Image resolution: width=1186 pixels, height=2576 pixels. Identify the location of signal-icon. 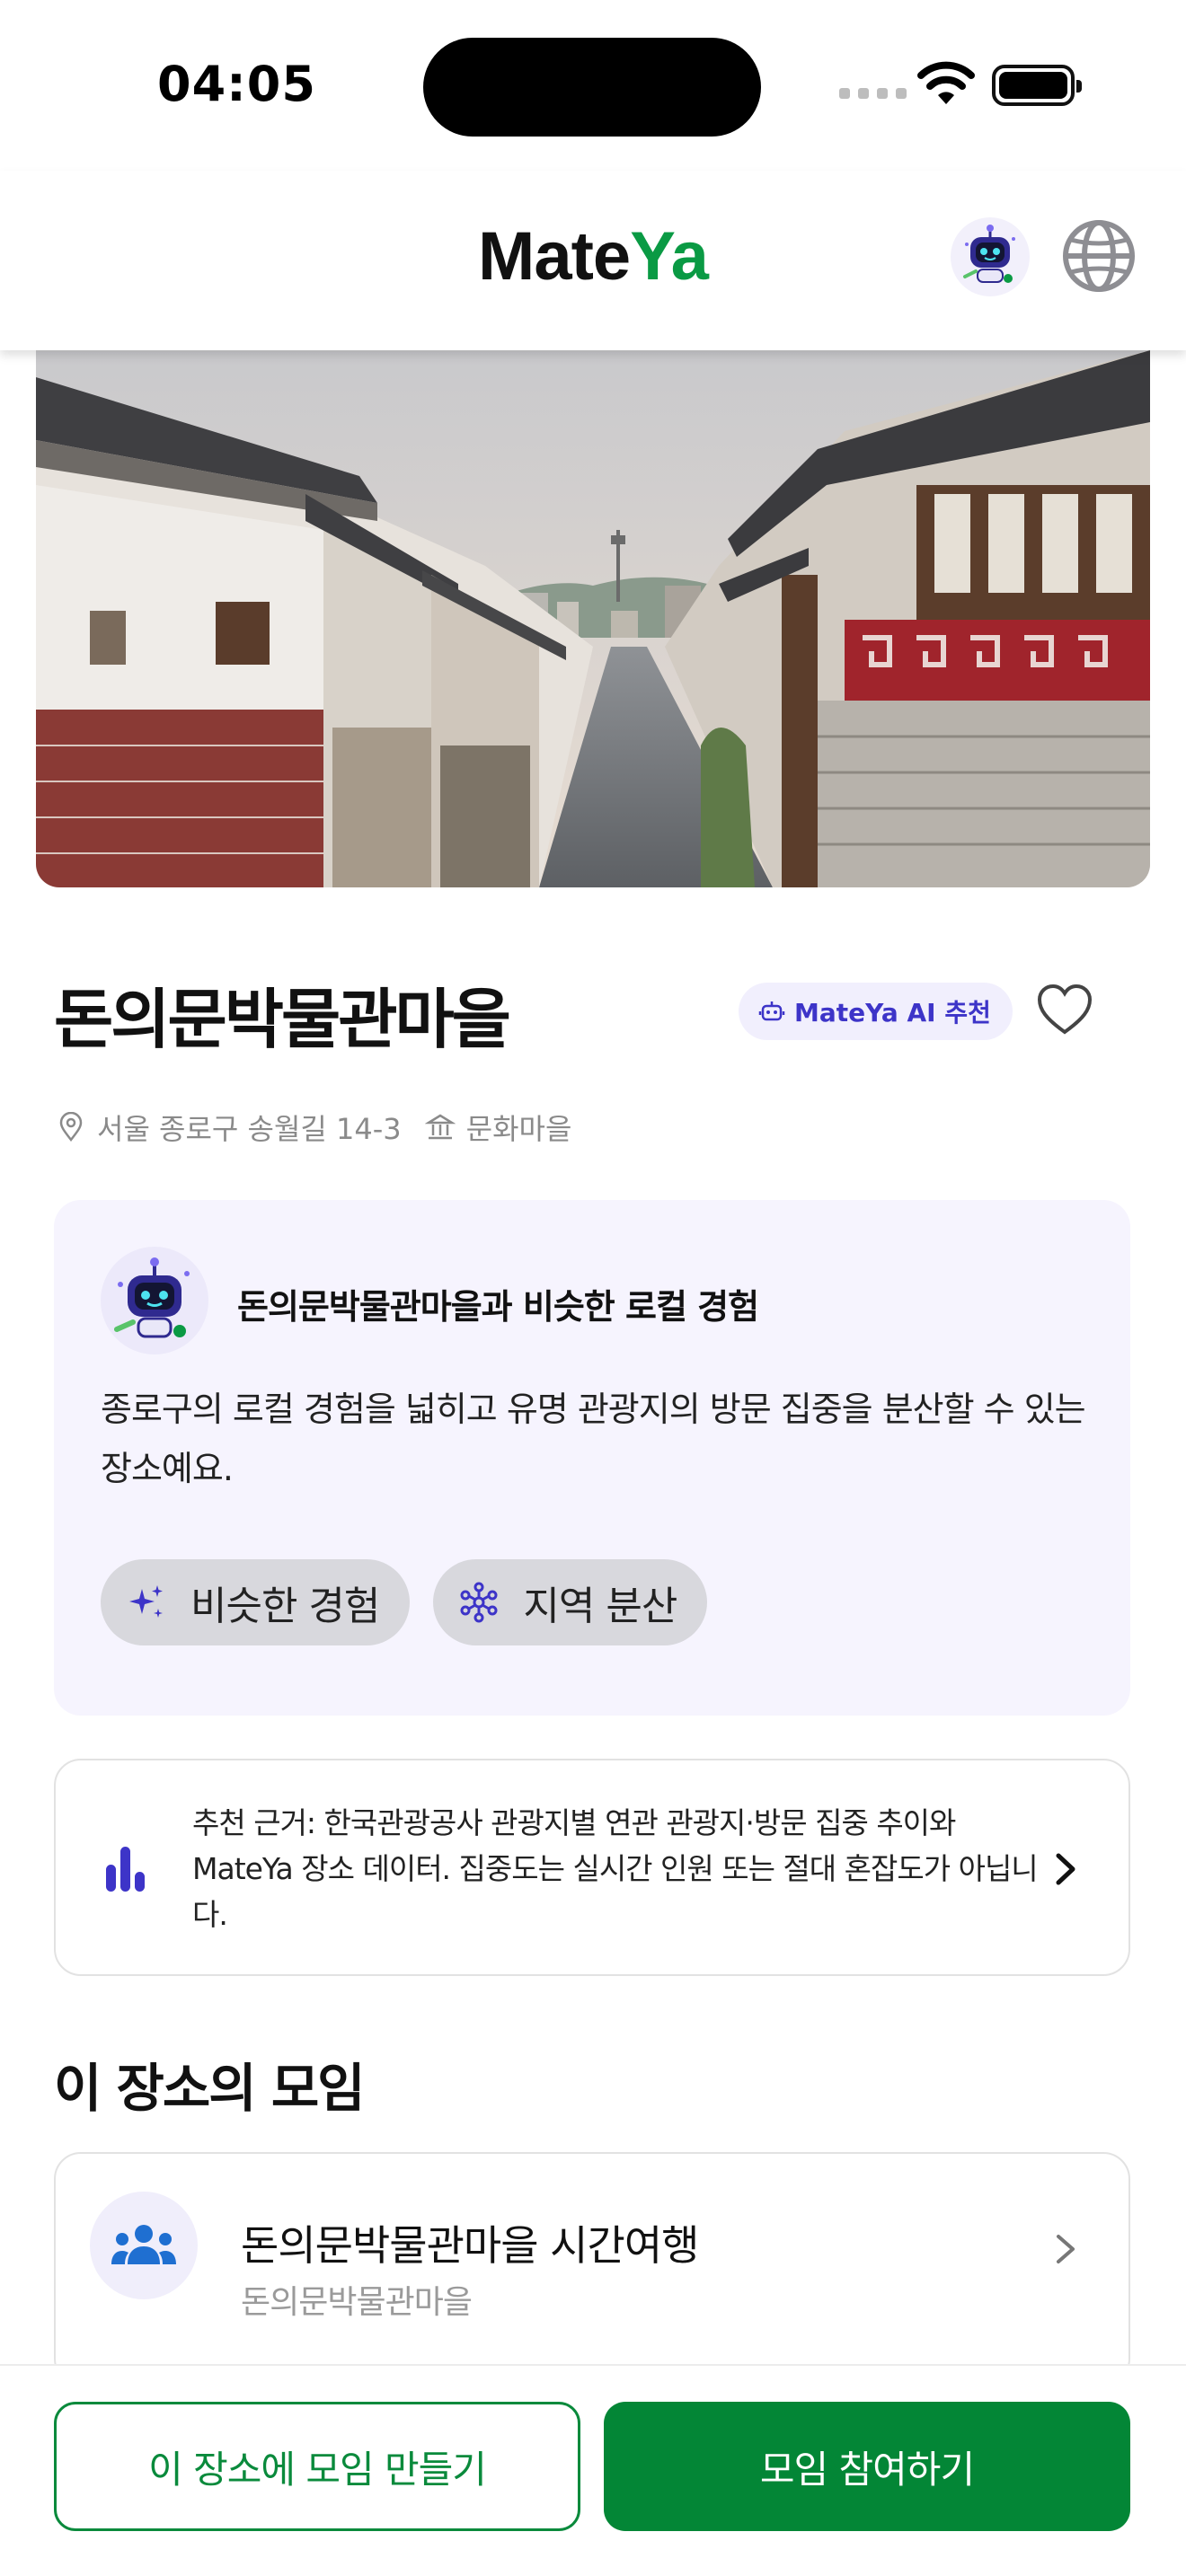
(873, 93).